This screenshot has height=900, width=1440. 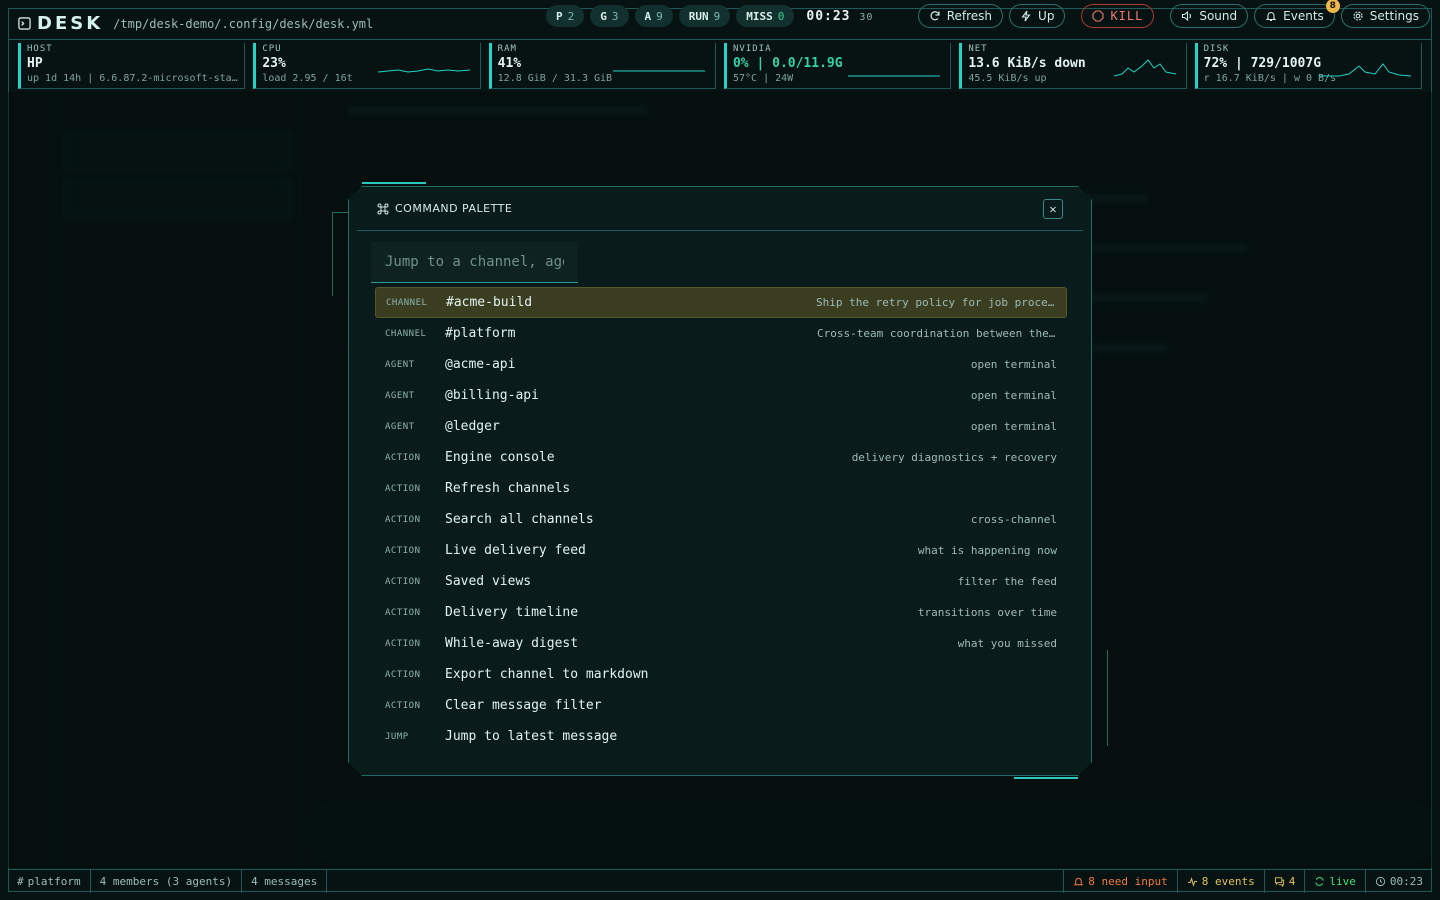 I want to click on activity-icon, so click(x=1192, y=881).